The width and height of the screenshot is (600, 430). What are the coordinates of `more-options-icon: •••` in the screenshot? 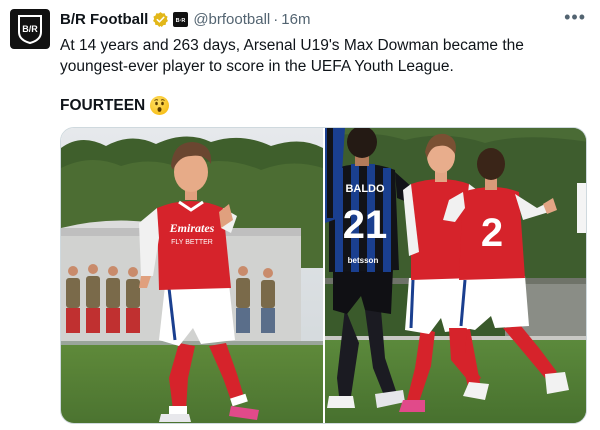 It's located at (575, 17).